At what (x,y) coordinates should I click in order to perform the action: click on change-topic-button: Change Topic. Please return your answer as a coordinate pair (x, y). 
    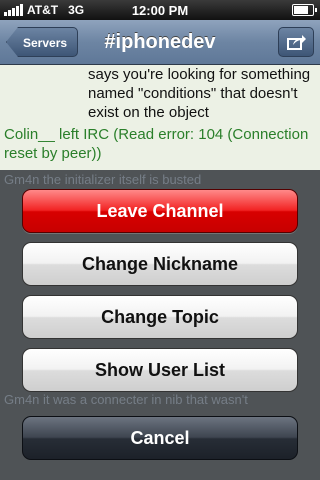
    Looking at the image, I should click on (160, 317).